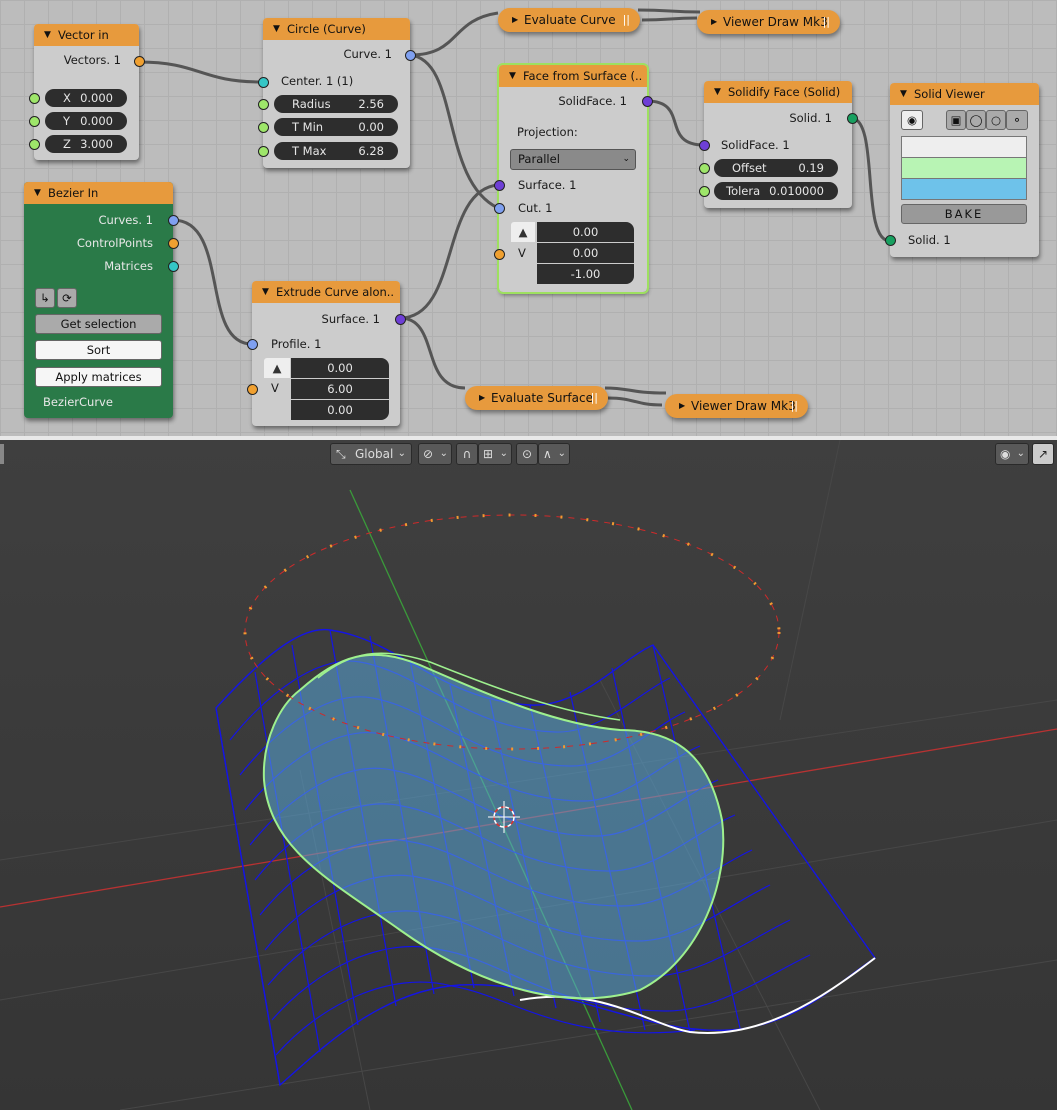 Image resolution: width=1057 pixels, height=1110 pixels. I want to click on vector-y-field: 6.00, so click(340, 389).